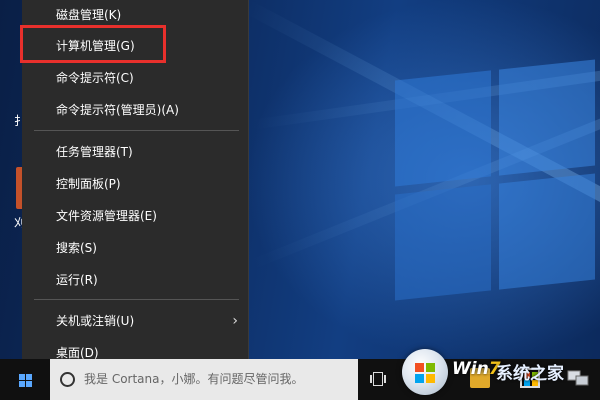 This screenshot has height=400, width=600. What do you see at coordinates (530, 374) in the screenshot?
I see `watermark-cjk-text: 系统之家` at bounding box center [530, 374].